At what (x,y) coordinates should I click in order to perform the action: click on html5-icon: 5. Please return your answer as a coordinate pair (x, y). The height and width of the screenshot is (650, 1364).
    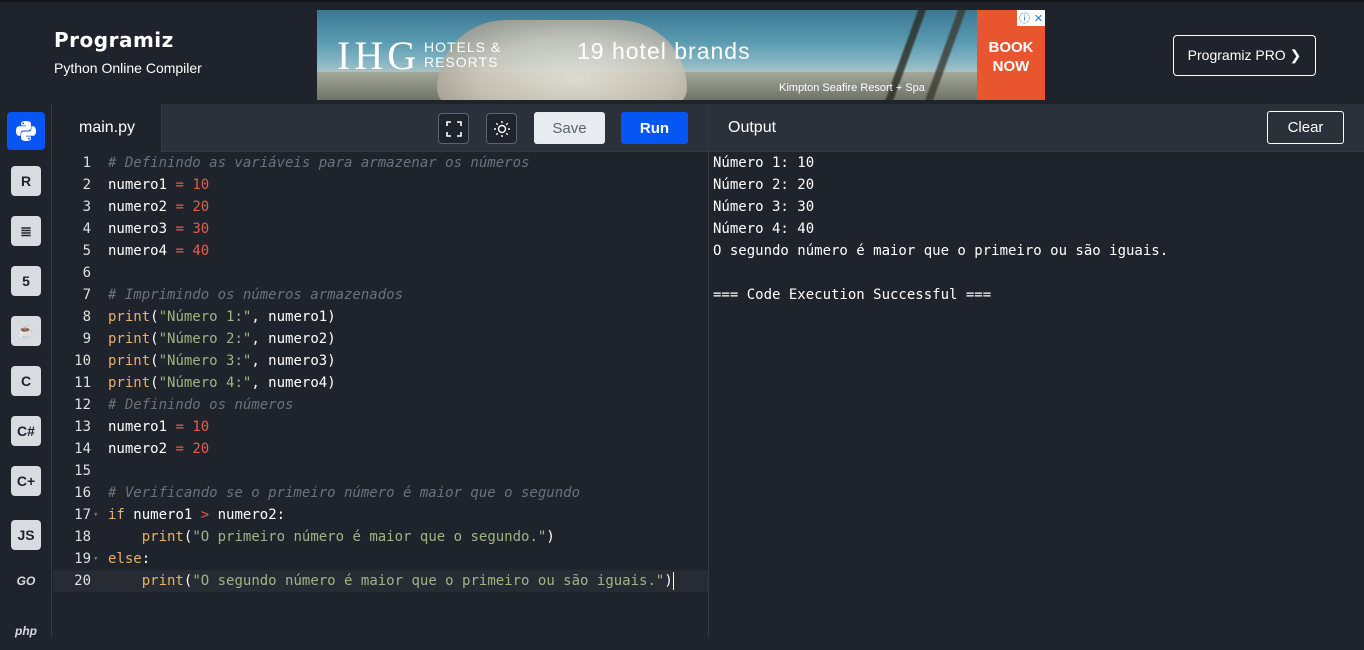
    Looking at the image, I should click on (26, 281).